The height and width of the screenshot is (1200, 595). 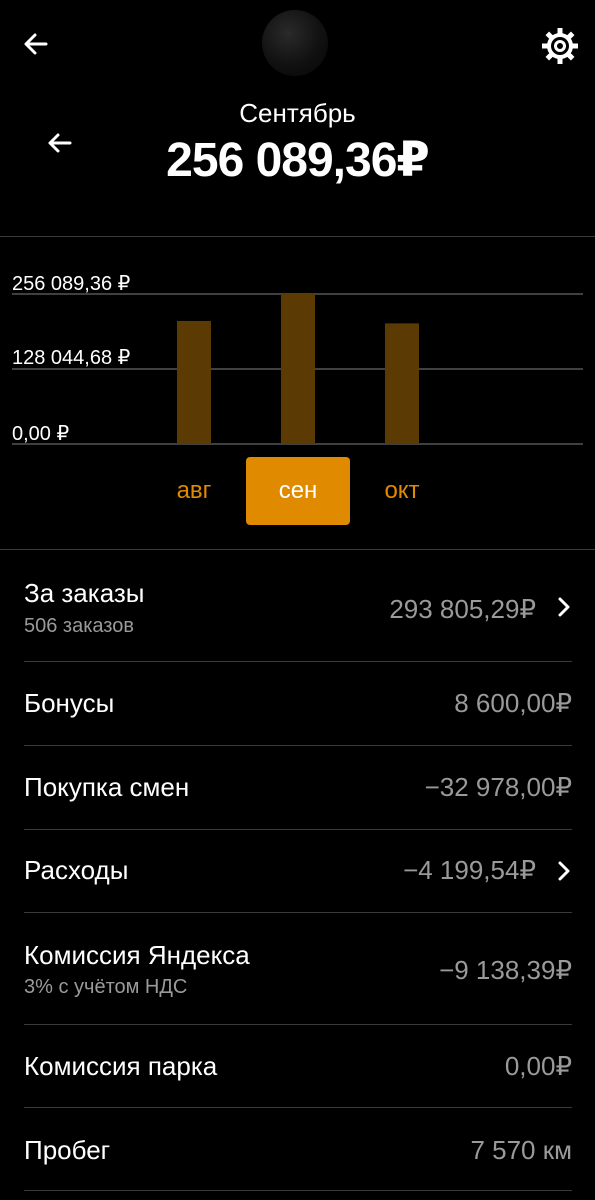 What do you see at coordinates (462, 609) in the screenshot?
I see `row-value: 293 805,29₽` at bounding box center [462, 609].